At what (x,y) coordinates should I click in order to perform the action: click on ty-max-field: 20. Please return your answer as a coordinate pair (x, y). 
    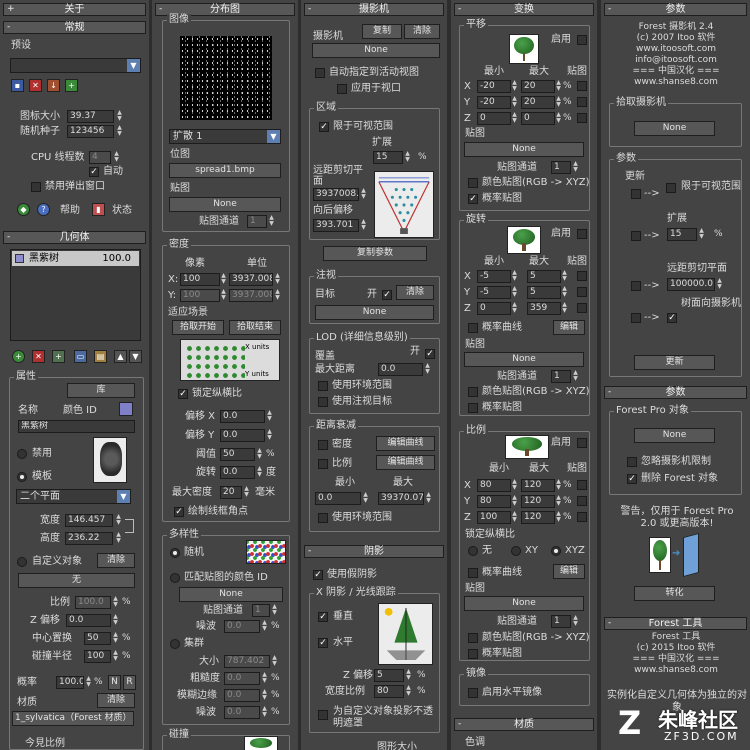
    Looking at the image, I should click on (538, 102).